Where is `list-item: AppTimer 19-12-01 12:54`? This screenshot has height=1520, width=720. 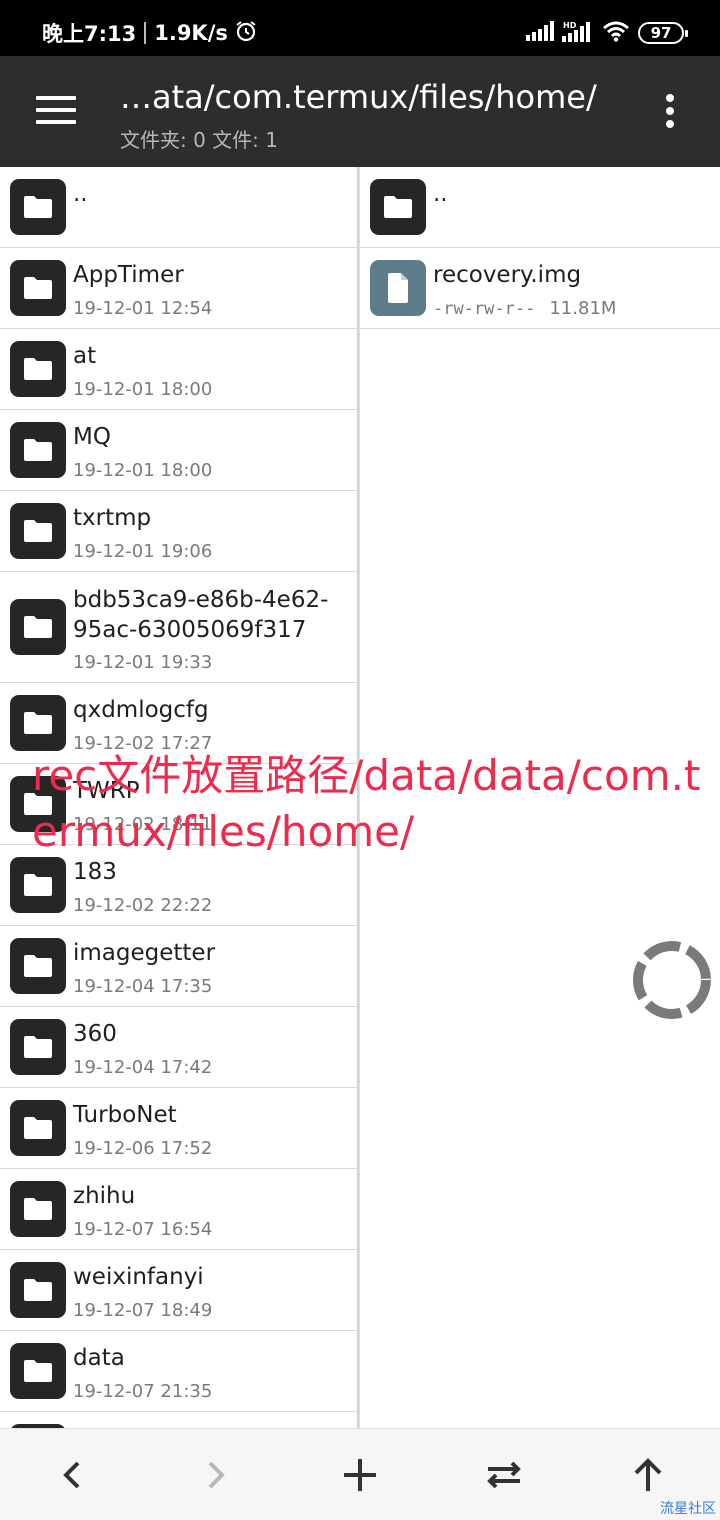
list-item: AppTimer 19-12-01 12:54 is located at coordinates (178, 288).